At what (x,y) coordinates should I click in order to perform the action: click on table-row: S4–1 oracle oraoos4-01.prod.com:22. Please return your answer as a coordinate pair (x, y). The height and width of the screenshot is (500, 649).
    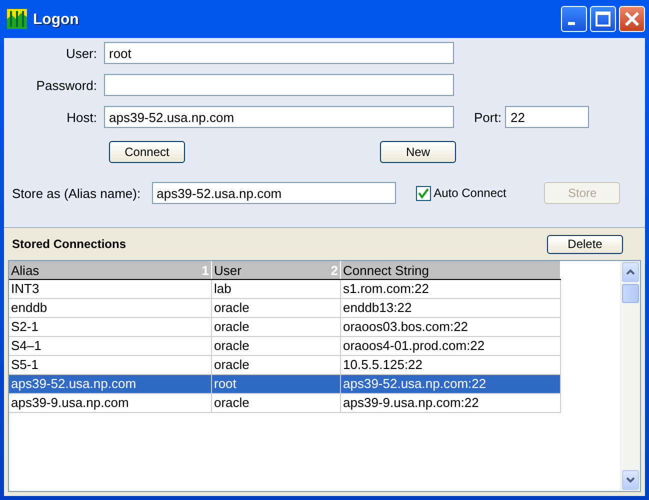
    Looking at the image, I should click on (285, 346).